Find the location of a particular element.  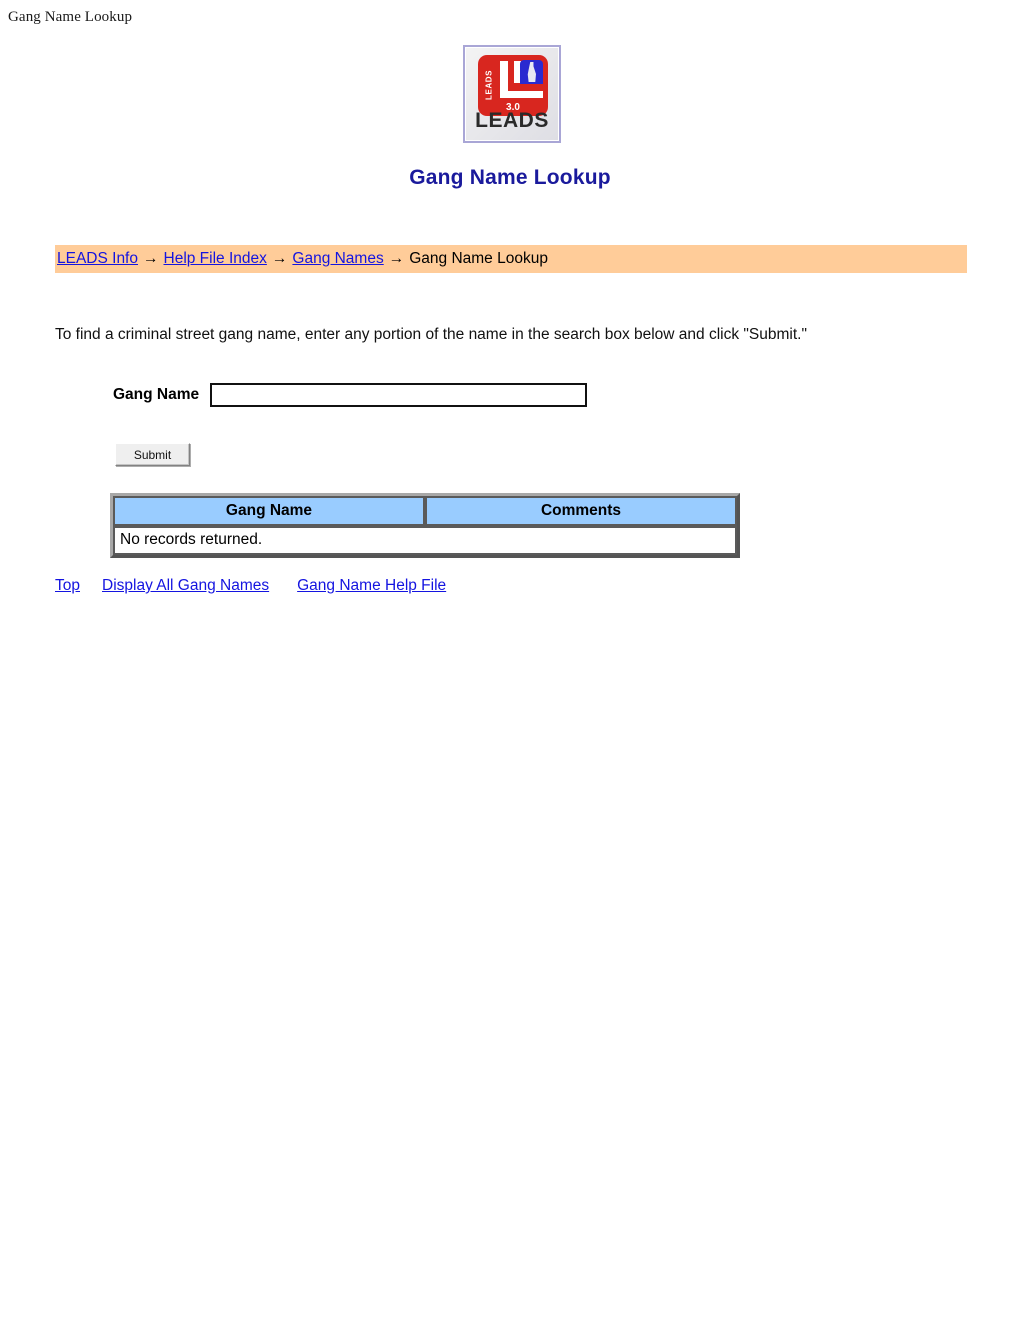

results-table-head: Gang Name Comments is located at coordinates (425, 511).